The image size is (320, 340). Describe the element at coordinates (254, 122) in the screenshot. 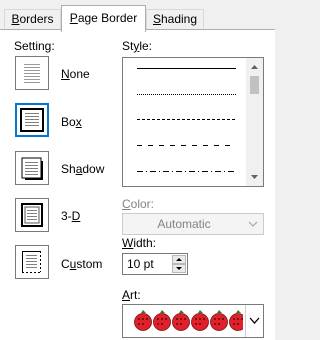

I see `style-scrollbar` at that location.